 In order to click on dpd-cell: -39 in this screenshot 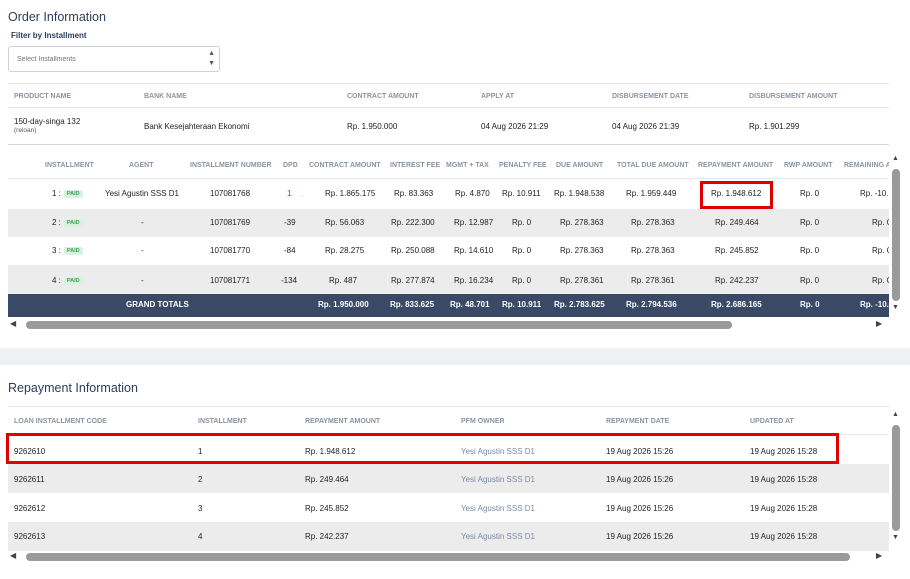, I will do `click(290, 222)`.